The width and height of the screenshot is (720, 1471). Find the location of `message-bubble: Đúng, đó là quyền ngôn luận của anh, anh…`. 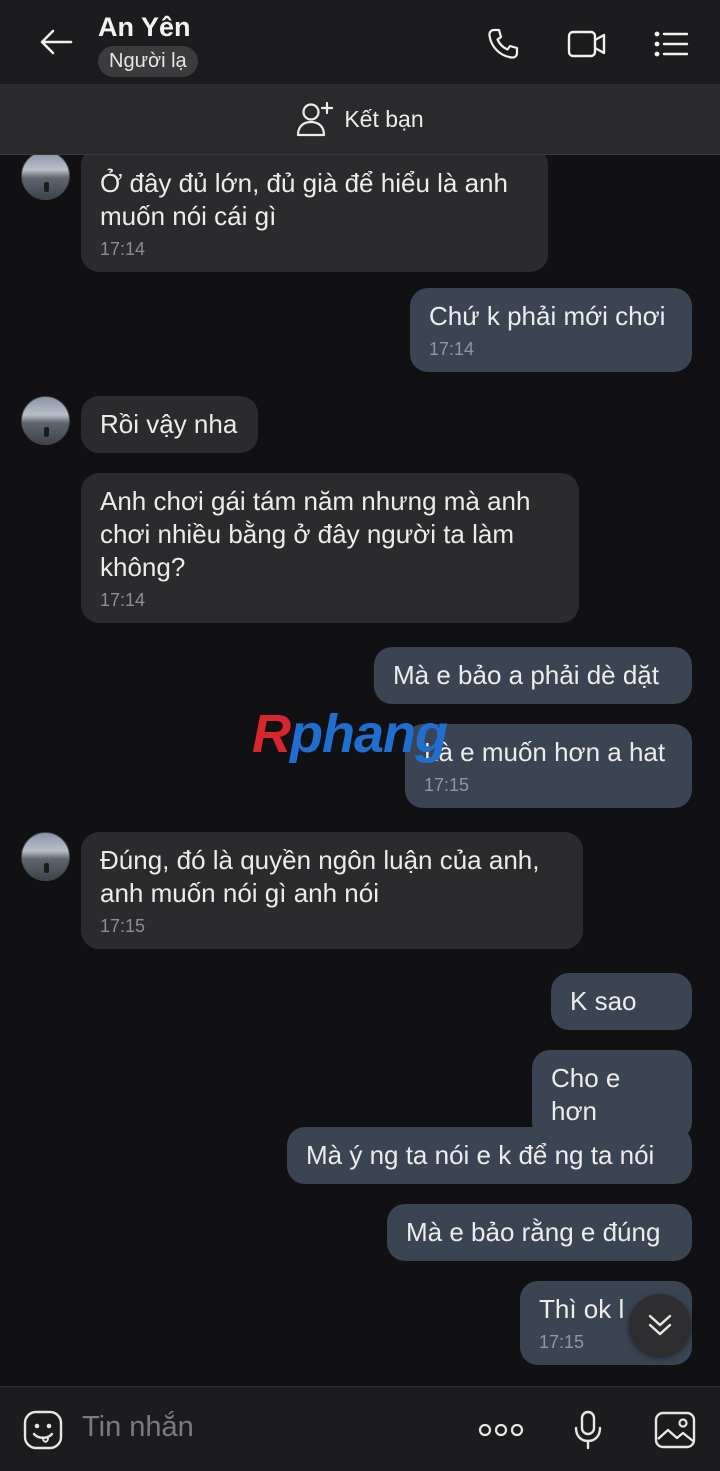

message-bubble: Đúng, đó là quyền ngôn luận của anh, anh… is located at coordinates (332, 890).